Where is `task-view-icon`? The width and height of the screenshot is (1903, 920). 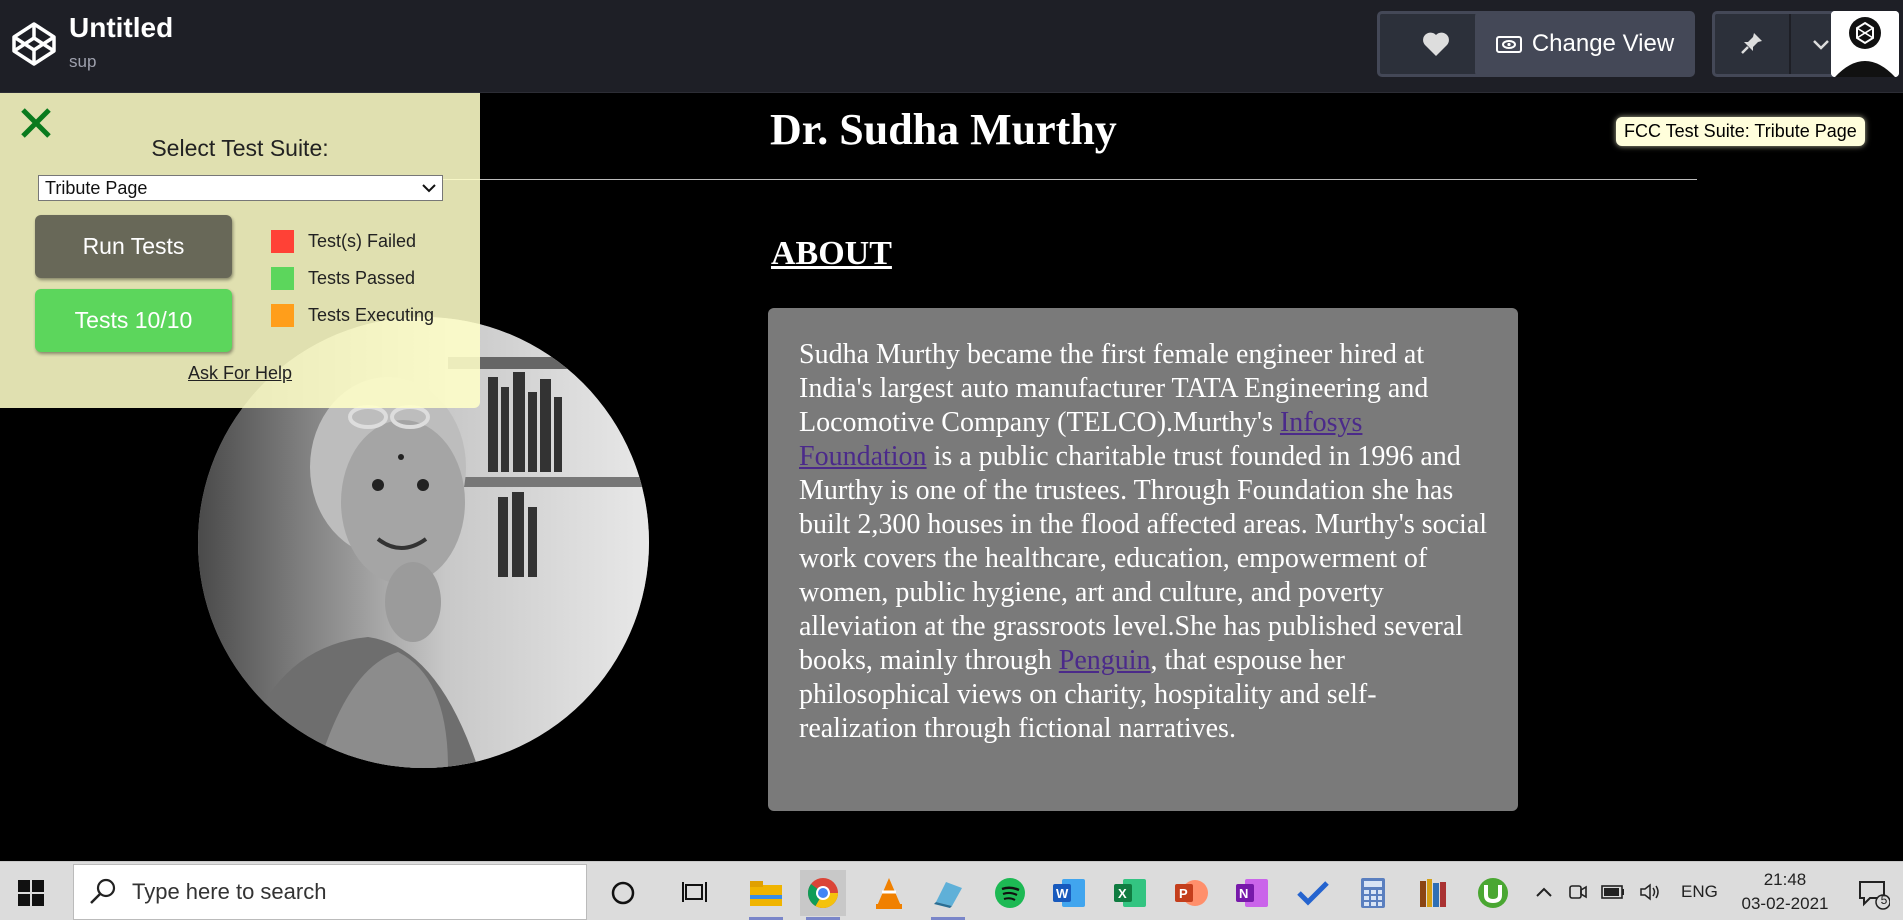 task-view-icon is located at coordinates (695, 893).